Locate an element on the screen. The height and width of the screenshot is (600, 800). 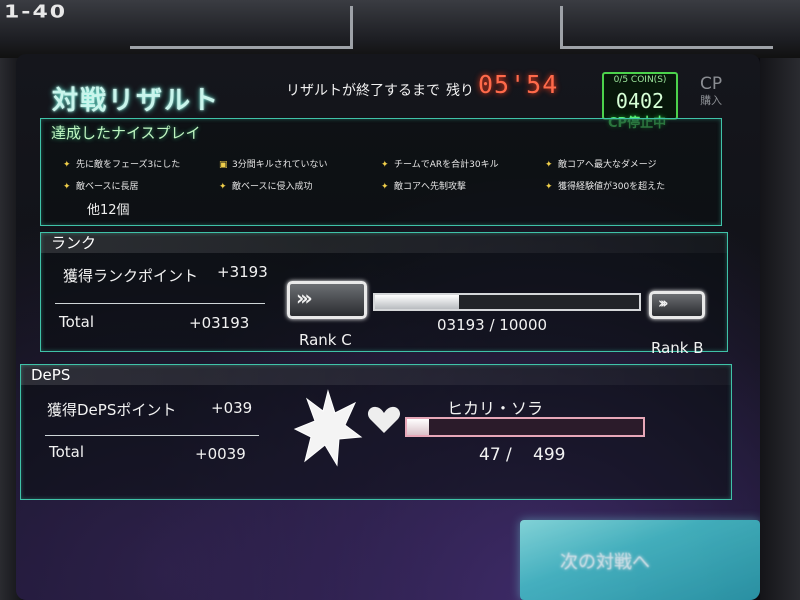
deps-progress-max: 499 is located at coordinates (549, 455).